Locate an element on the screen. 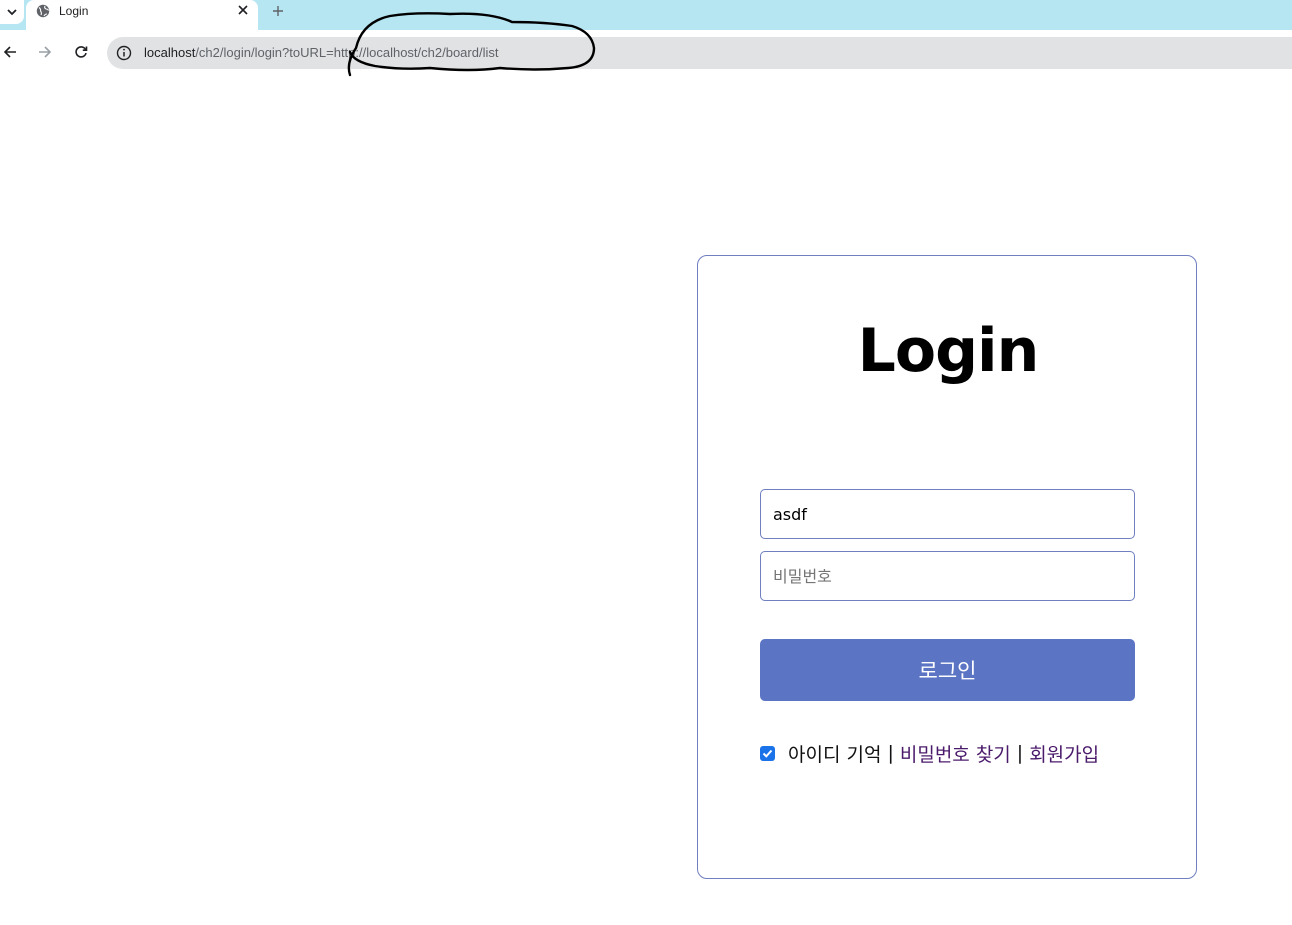  forward-arrow-icon is located at coordinates (45, 52).